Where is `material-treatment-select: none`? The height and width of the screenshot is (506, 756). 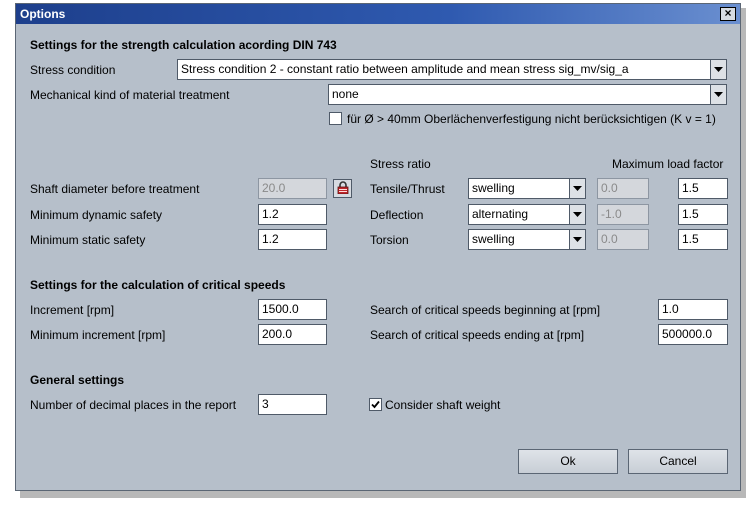 material-treatment-select: none is located at coordinates (527, 94).